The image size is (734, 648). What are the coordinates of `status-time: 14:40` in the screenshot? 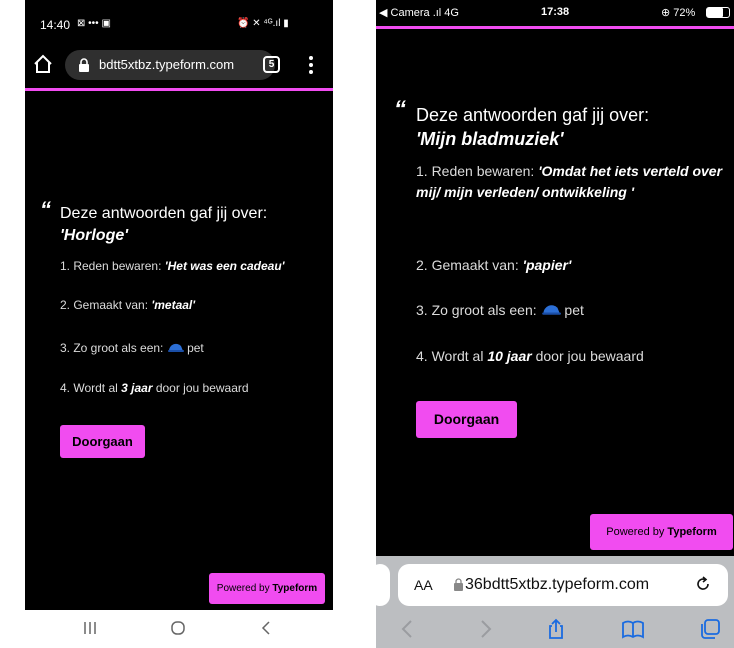 It's located at (55, 25).